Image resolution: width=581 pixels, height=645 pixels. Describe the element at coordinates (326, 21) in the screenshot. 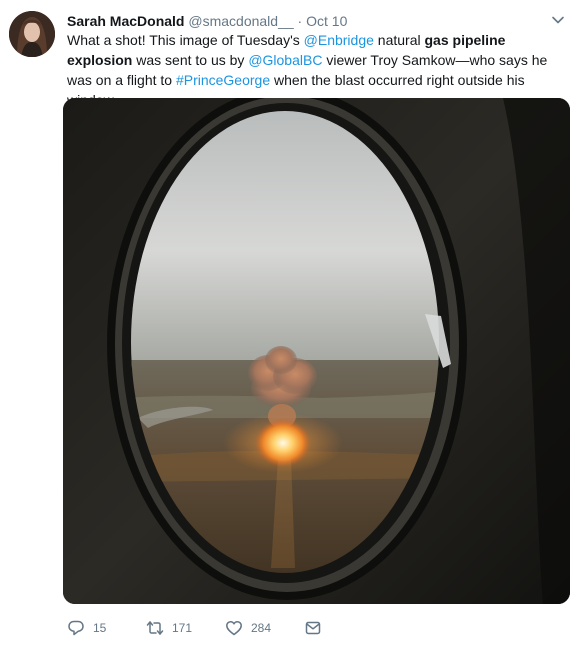

I see `tweet-timestamp: Oct 10` at that location.